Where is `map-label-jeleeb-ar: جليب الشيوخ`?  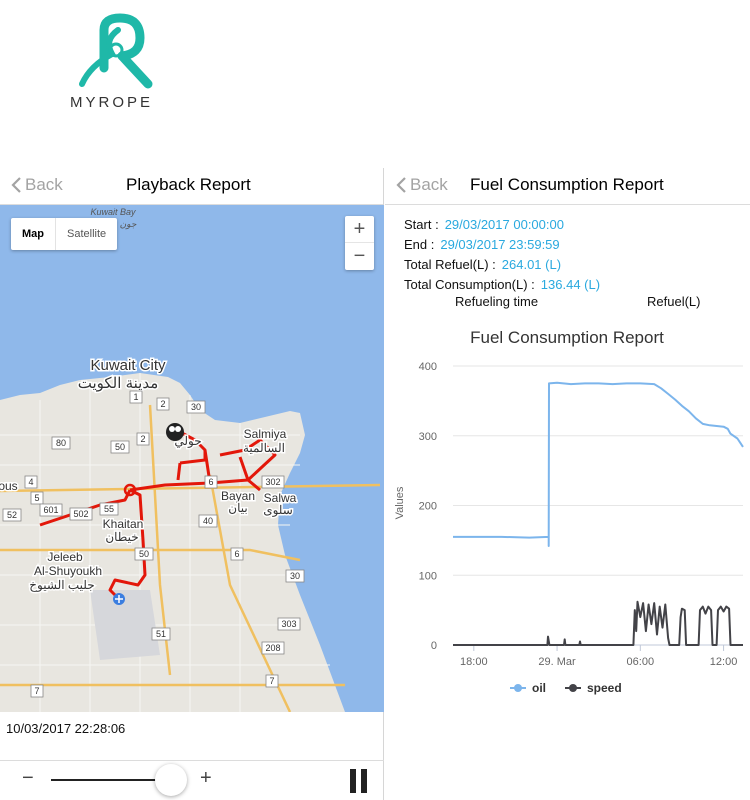 map-label-jeleeb-ar: جليب الشيوخ is located at coordinates (61, 585).